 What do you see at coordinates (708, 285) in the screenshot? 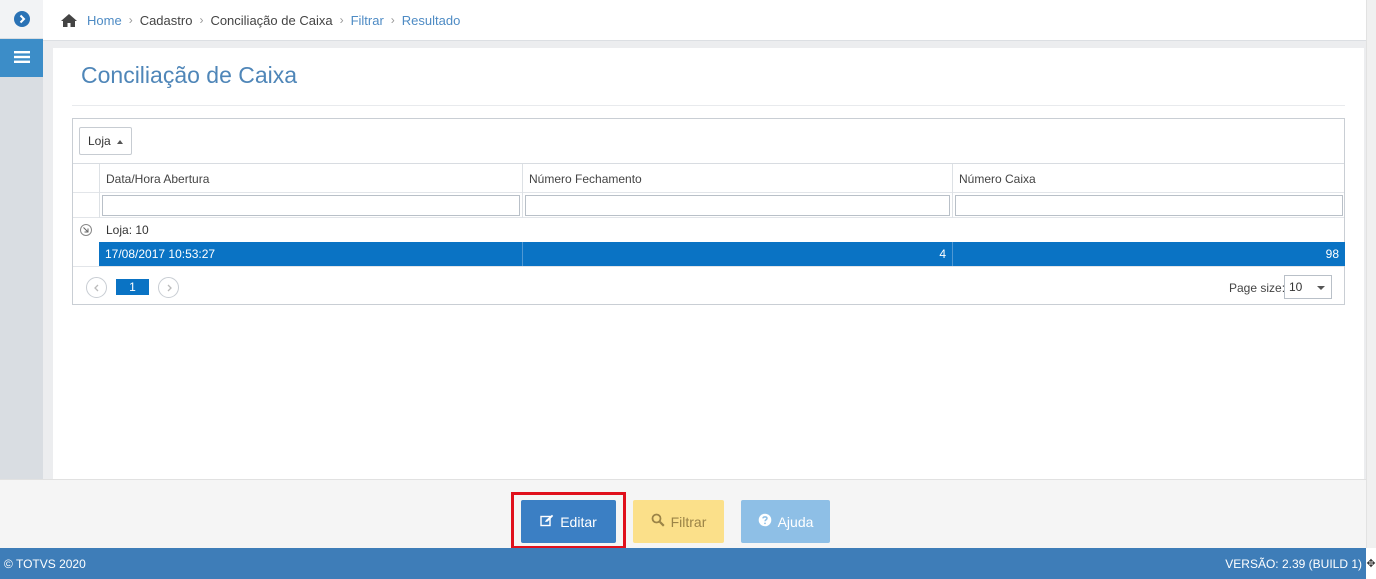
I see `pager: 1 Page size: 10` at bounding box center [708, 285].